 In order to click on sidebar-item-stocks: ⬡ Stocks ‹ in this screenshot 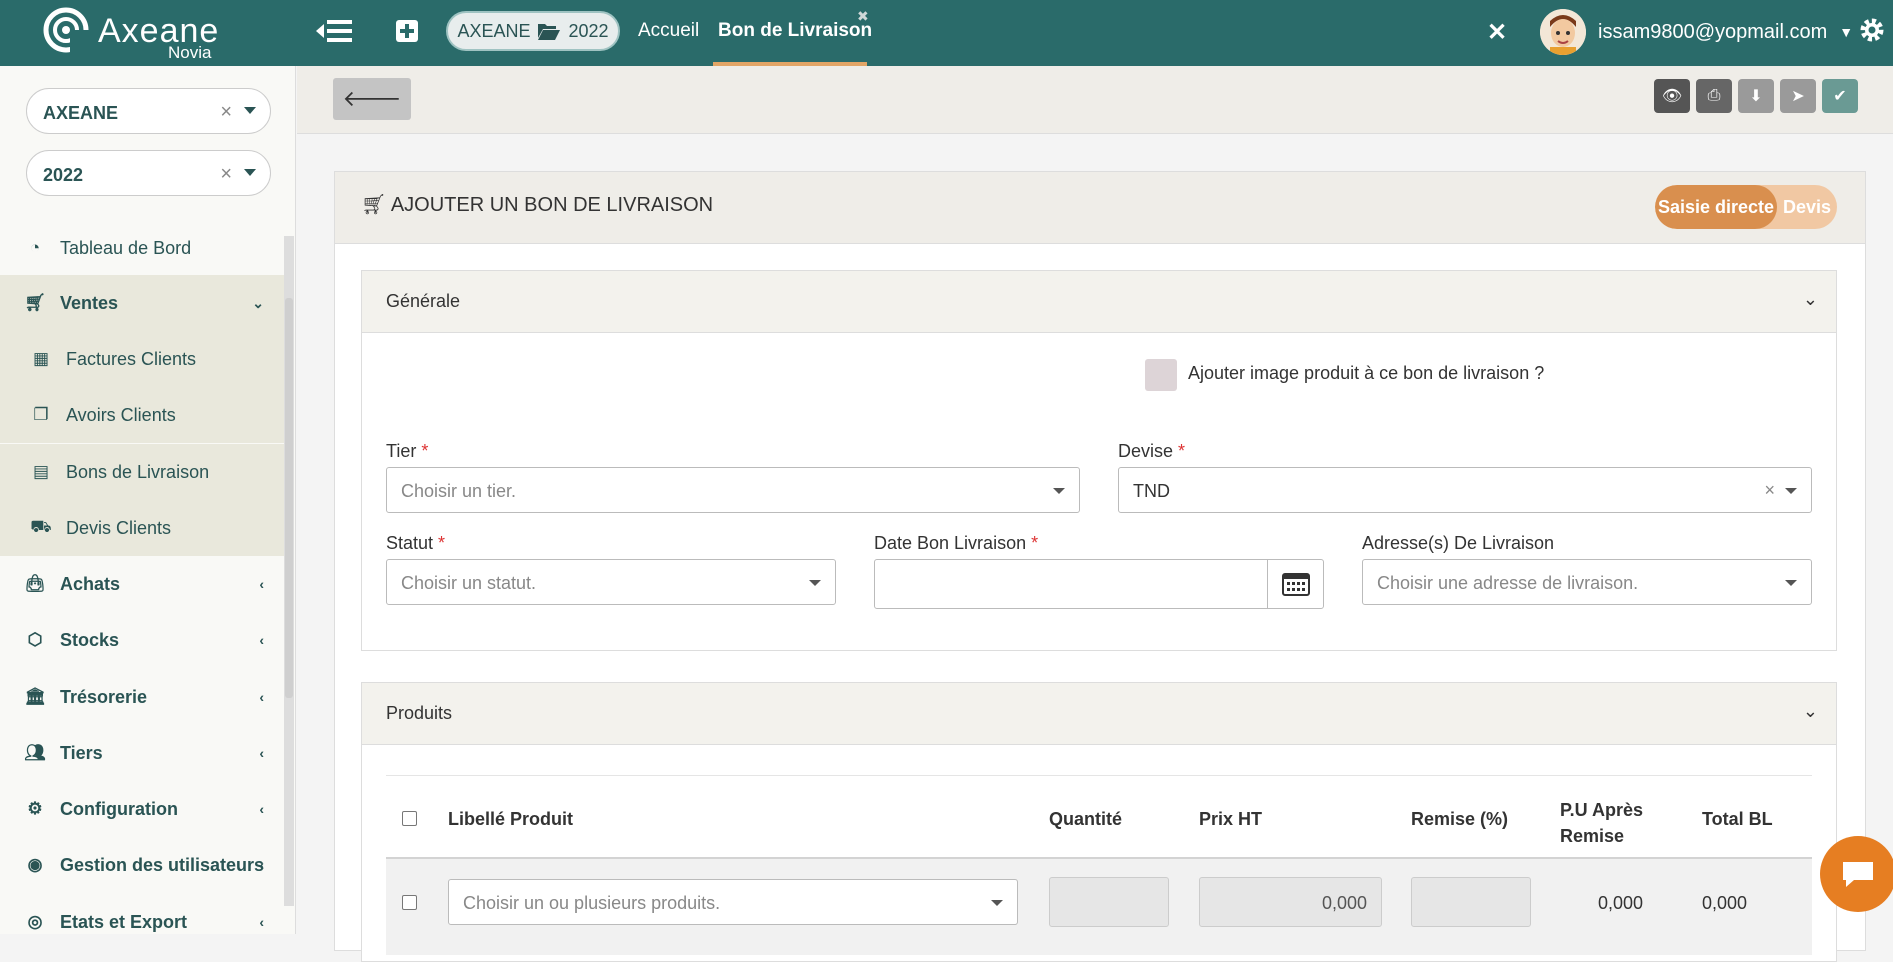, I will do `click(142, 640)`.